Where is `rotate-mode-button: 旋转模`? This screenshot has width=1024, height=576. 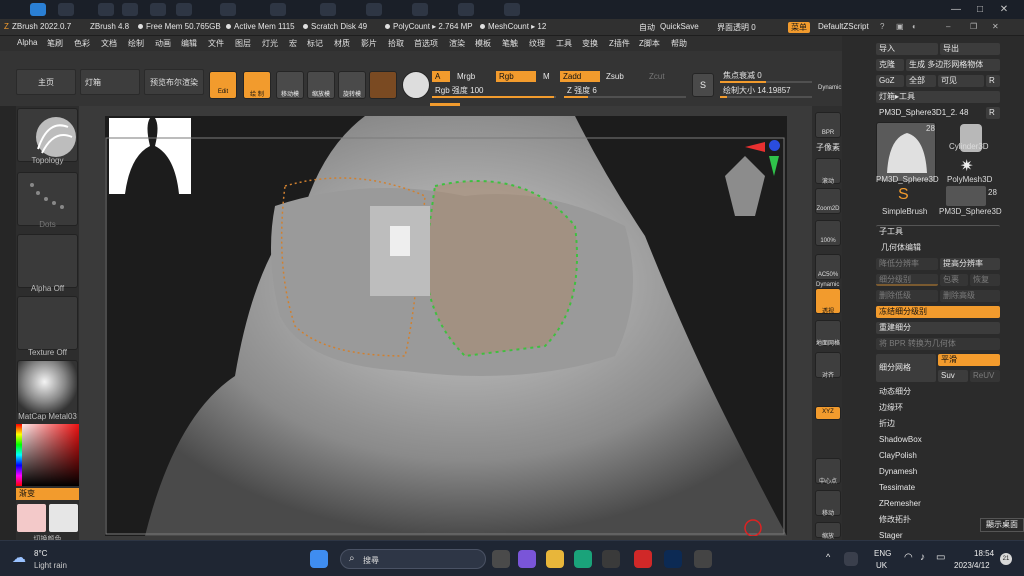
rotate-mode-button: 旋转模 is located at coordinates (352, 85).